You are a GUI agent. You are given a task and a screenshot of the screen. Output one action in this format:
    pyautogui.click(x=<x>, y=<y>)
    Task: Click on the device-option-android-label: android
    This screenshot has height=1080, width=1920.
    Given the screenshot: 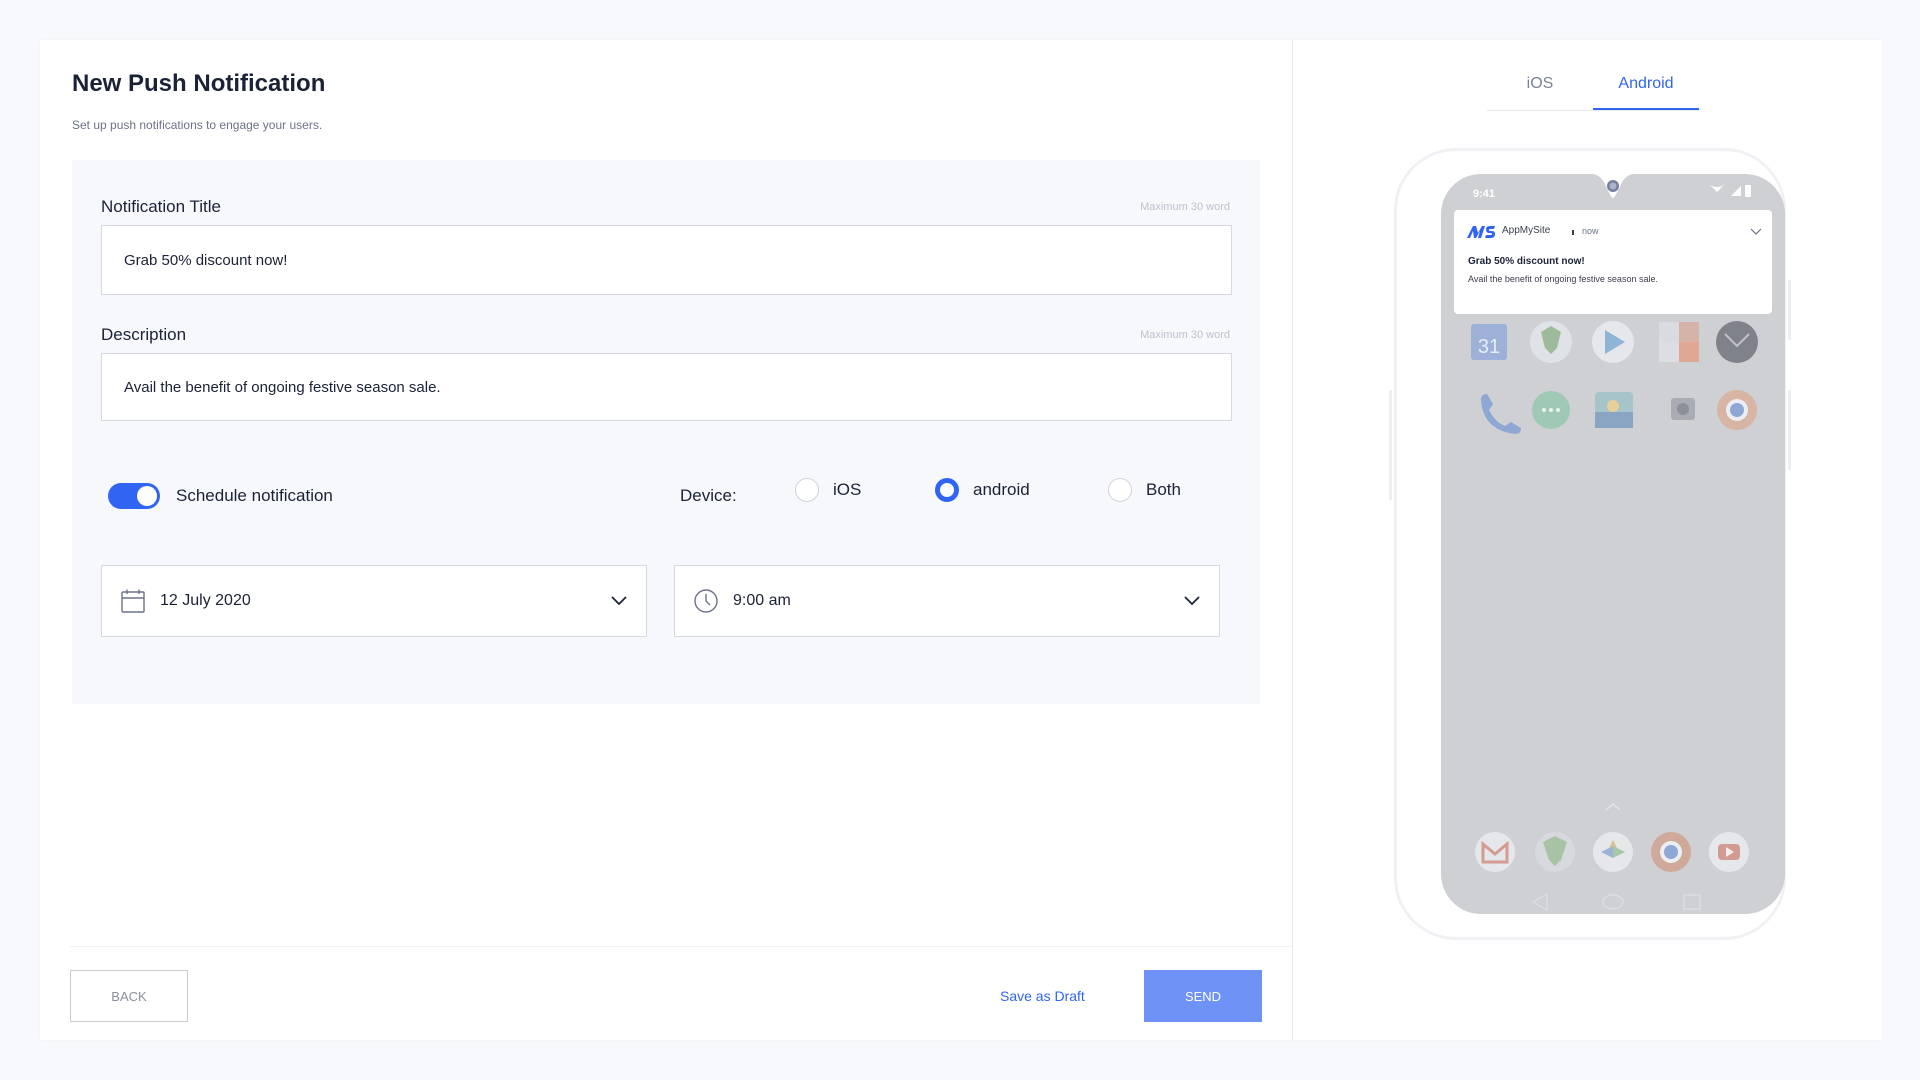 What is the action you would take?
    pyautogui.click(x=1001, y=489)
    